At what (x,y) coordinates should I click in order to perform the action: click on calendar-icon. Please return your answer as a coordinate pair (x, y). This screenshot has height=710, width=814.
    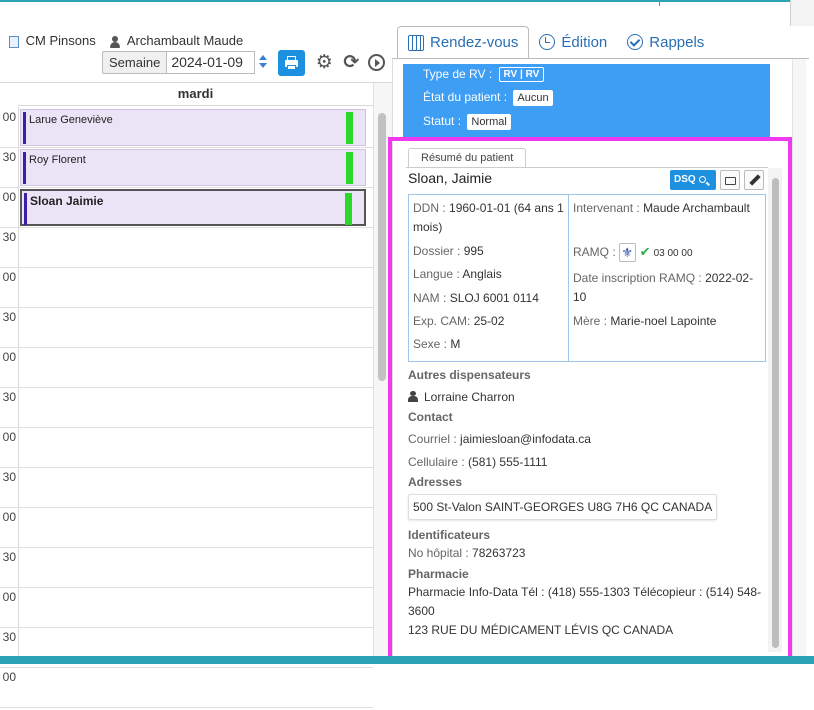
    Looking at the image, I should click on (416, 42).